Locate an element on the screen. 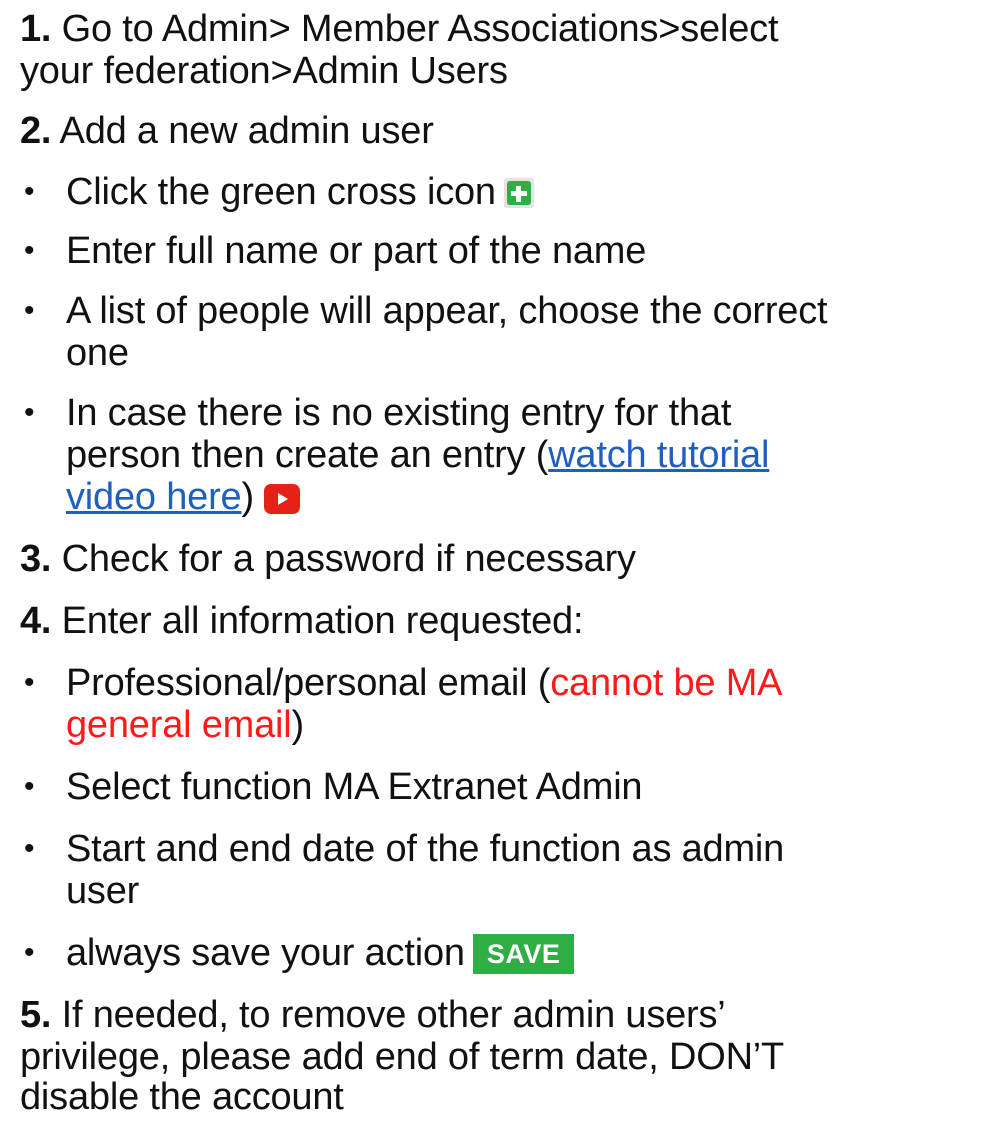 This screenshot has width=992, height=1123. step-text: Go to Admin> Member Associations>select is located at coordinates (415, 29).